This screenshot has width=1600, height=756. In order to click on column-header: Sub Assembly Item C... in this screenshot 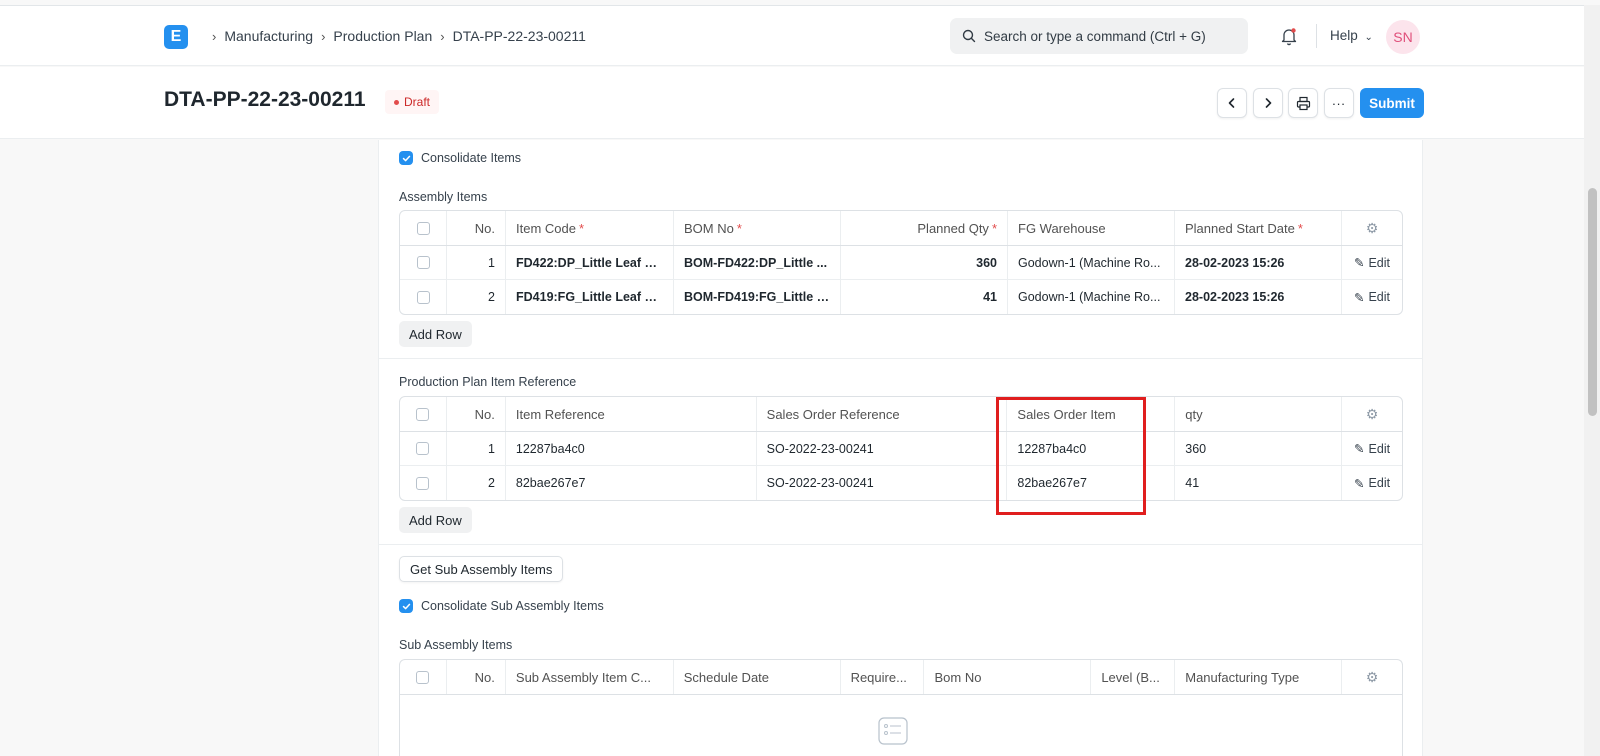, I will do `click(590, 677)`.